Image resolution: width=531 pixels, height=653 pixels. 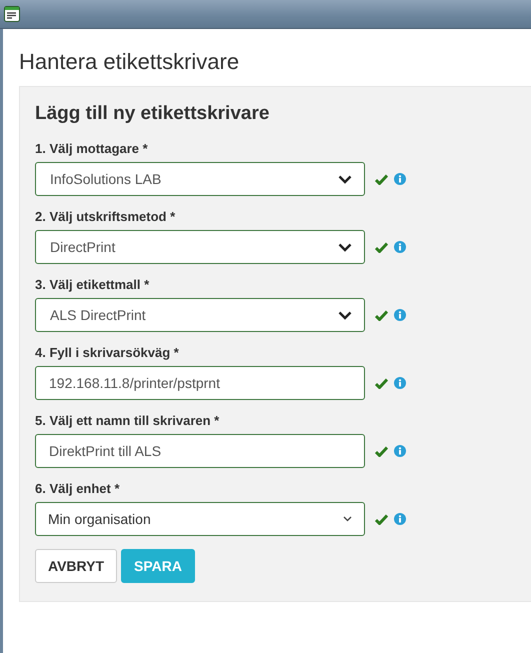 I want to click on page-title: Hantera etikettskrivare, so click(x=129, y=62).